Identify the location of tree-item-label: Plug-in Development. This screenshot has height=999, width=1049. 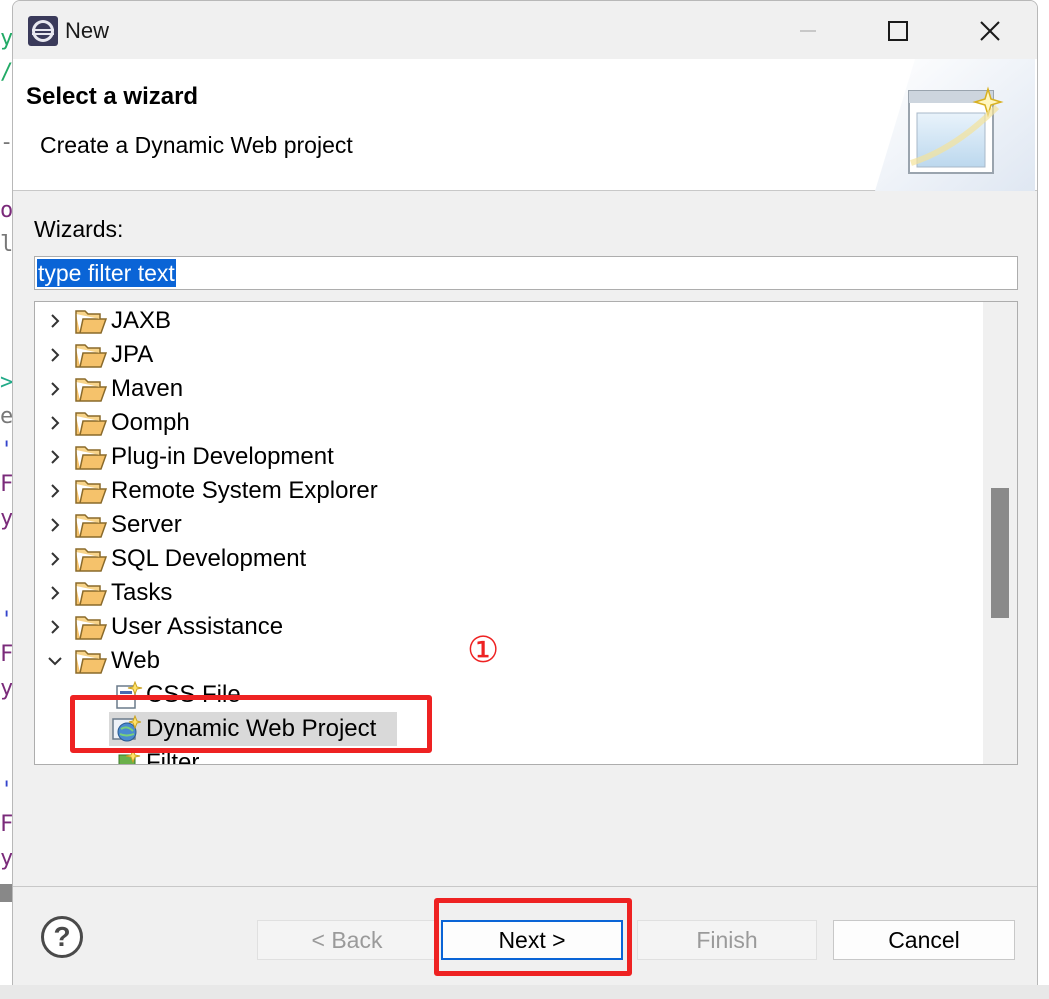
(222, 456).